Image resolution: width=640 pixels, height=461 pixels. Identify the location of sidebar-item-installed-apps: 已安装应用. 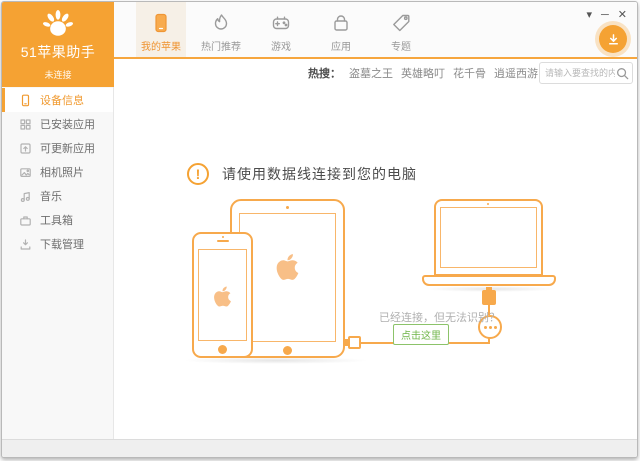
(57, 124).